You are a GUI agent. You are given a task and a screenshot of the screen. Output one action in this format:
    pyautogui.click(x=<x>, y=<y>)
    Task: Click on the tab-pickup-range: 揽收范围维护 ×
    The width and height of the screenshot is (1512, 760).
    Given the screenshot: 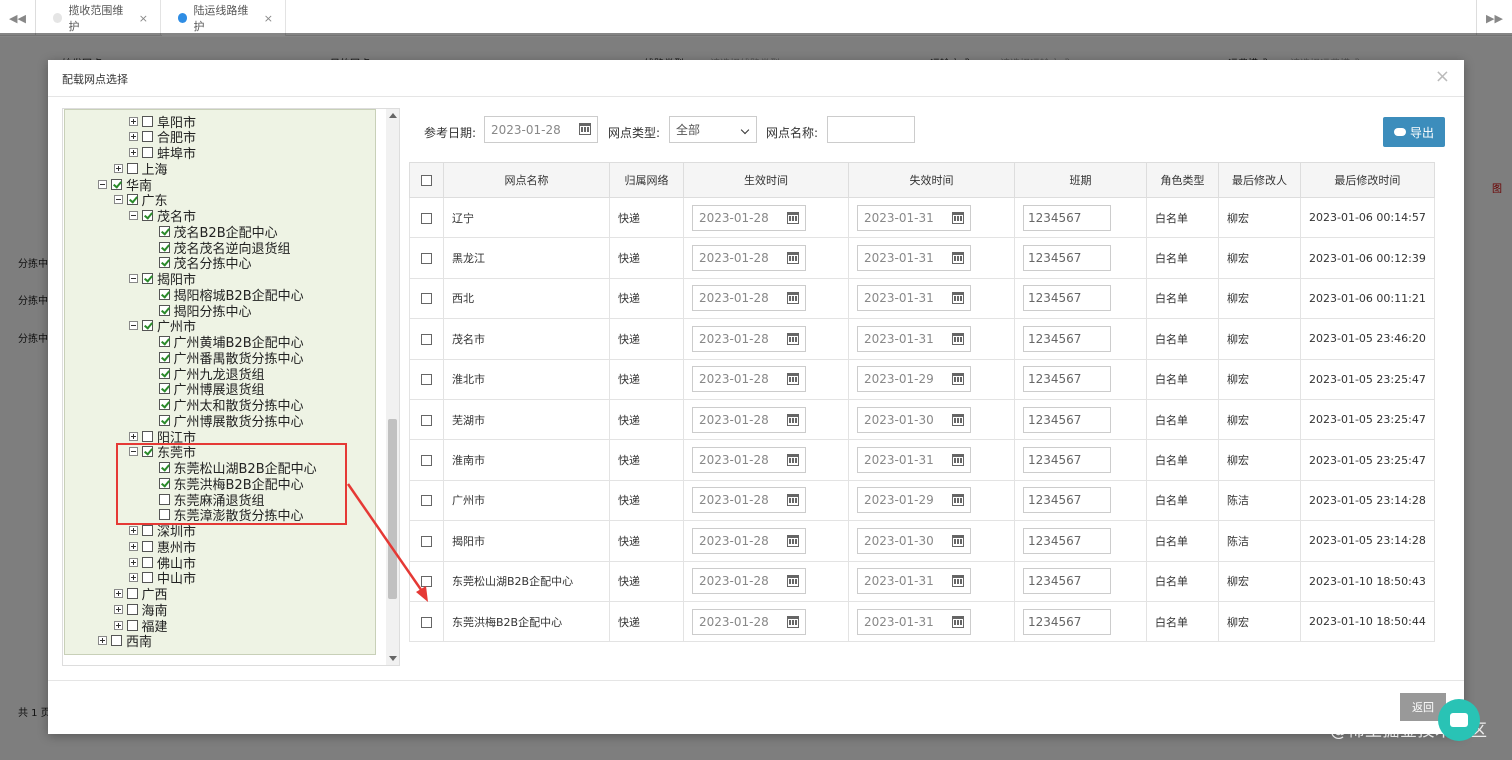 What is the action you would take?
    pyautogui.click(x=99, y=18)
    